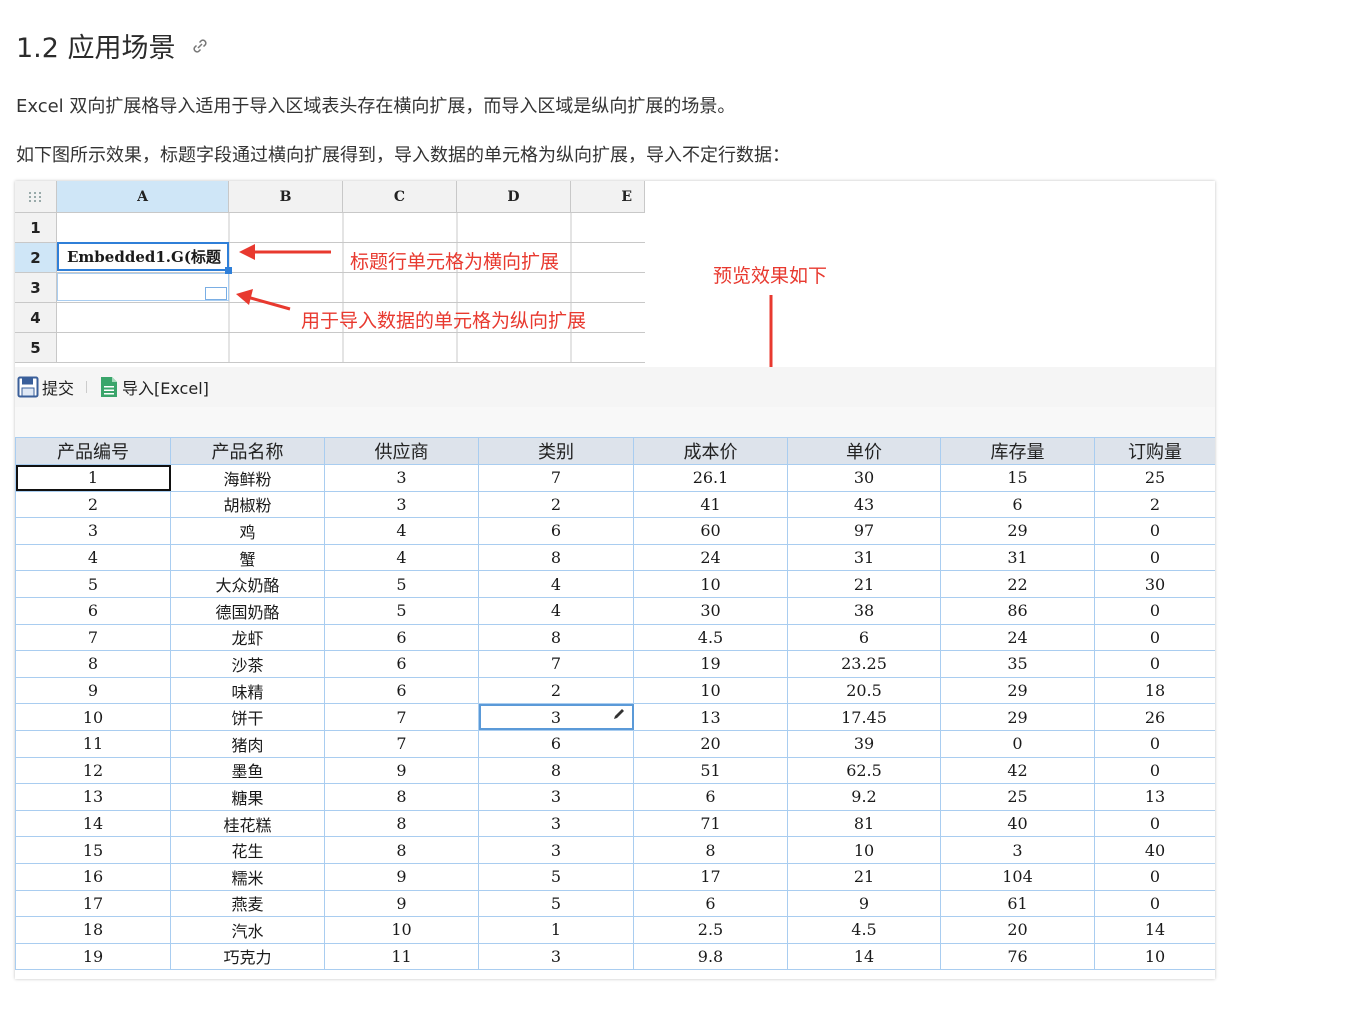 Image resolution: width=1369 pixels, height=1026 pixels. Describe the element at coordinates (247, 584) in the screenshot. I see `table-cell: 大众奶酪` at that location.